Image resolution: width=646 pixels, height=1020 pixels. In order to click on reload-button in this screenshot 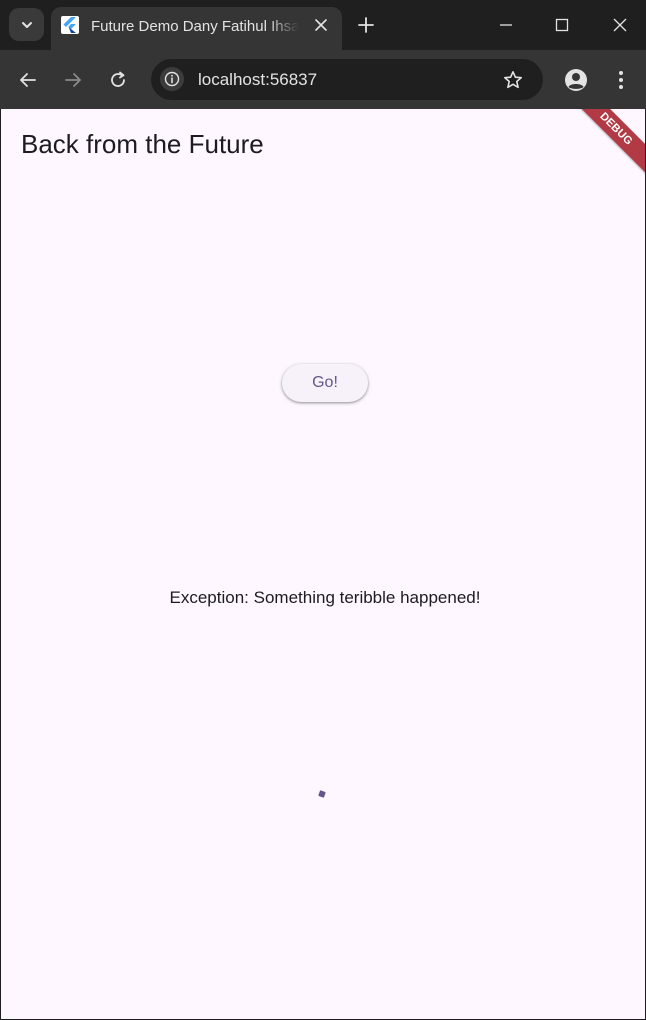, I will do `click(118, 80)`.